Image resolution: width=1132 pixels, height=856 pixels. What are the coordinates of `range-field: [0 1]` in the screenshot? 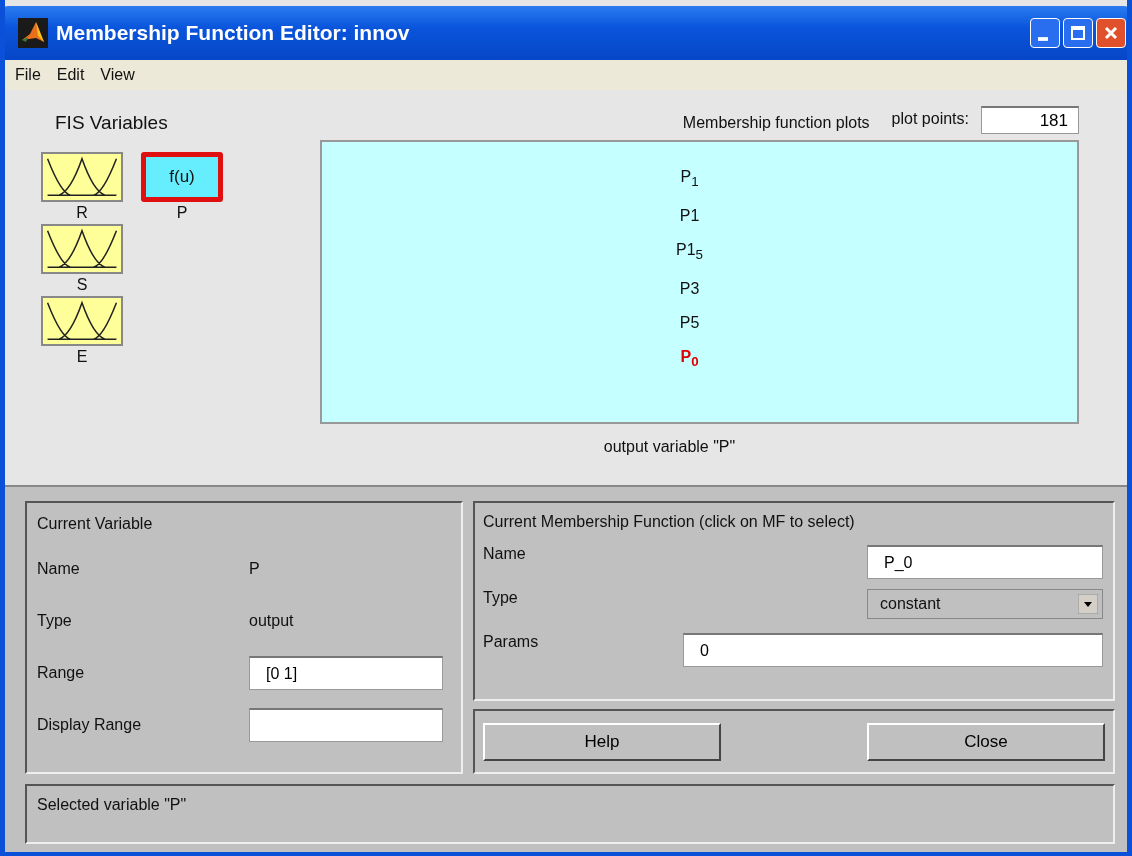 It's located at (346, 673).